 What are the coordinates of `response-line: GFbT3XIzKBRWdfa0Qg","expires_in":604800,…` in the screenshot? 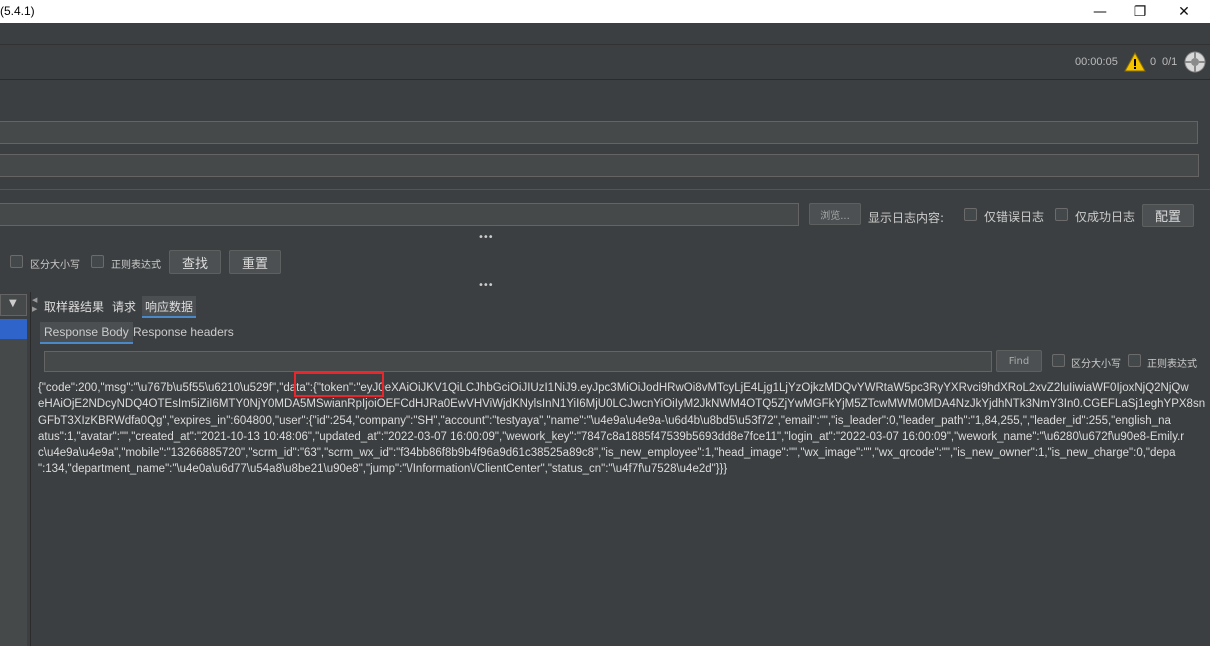 It's located at (604, 420).